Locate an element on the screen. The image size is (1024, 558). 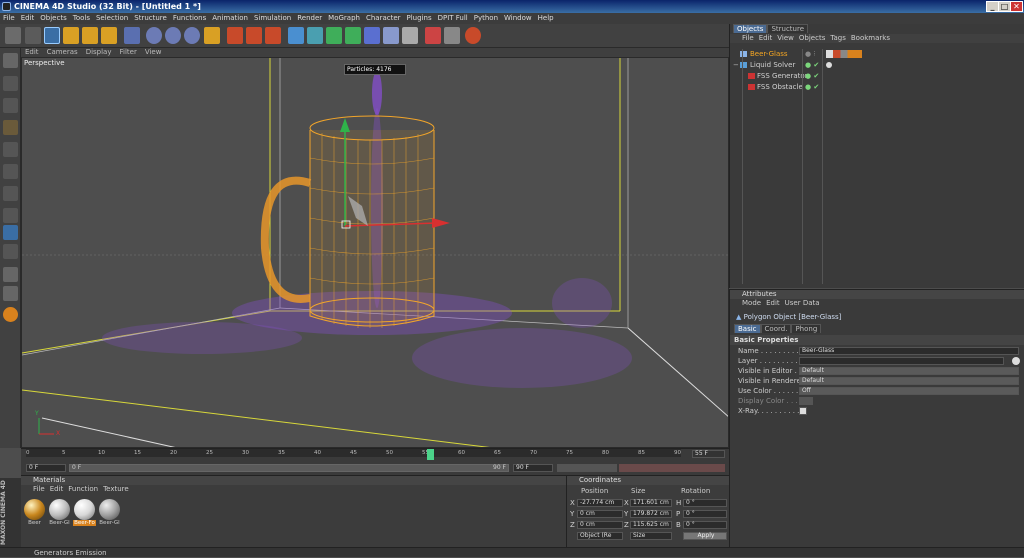
viewport-menu-display: Display is located at coordinates (99, 52).